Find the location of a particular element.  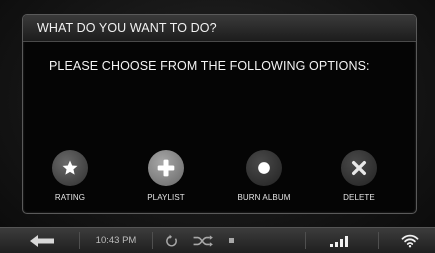

wifi-indicator is located at coordinates (410, 240).